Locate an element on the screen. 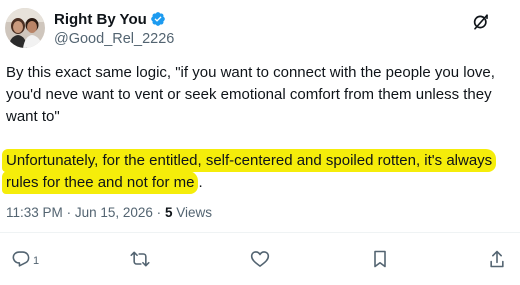 The image size is (520, 285). retweet-icon is located at coordinates (140, 259).